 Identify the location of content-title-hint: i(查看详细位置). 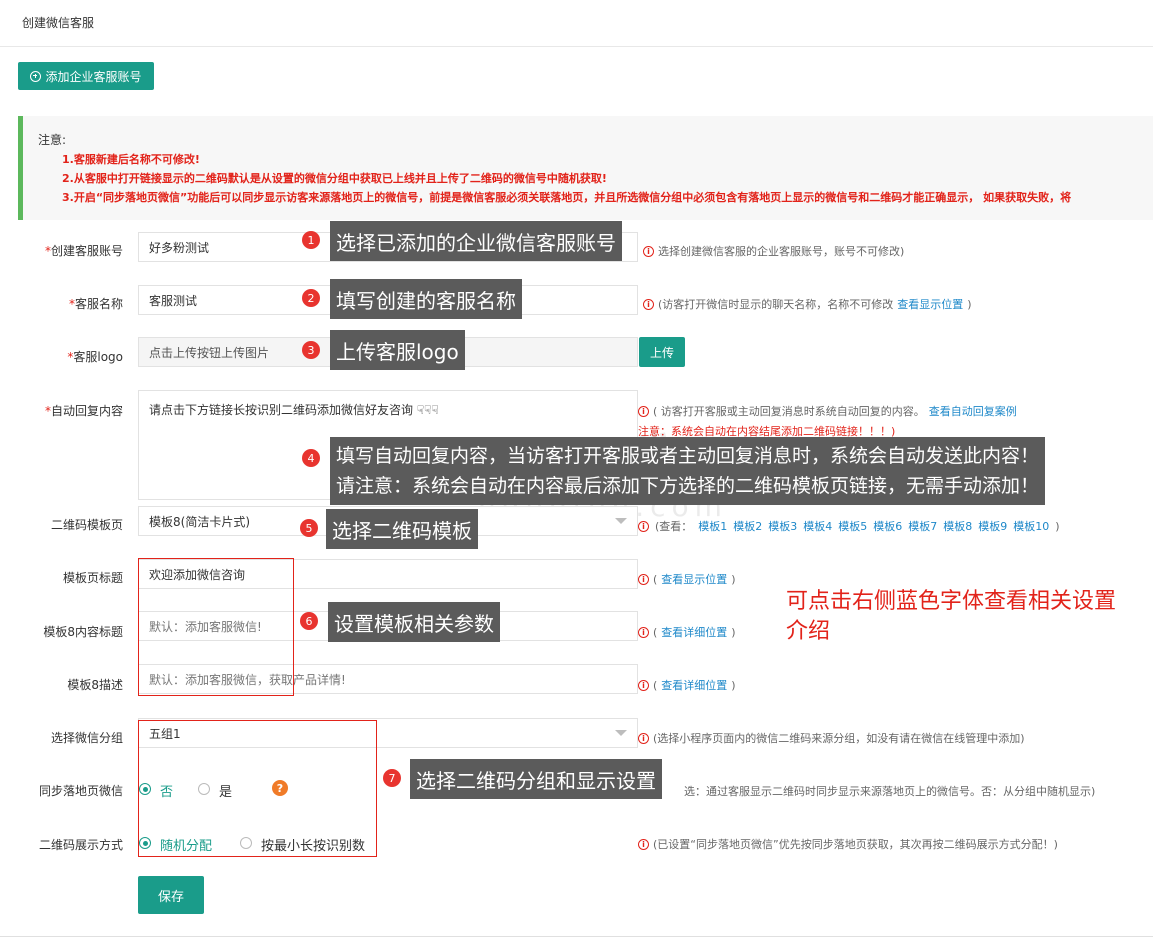
(687, 632).